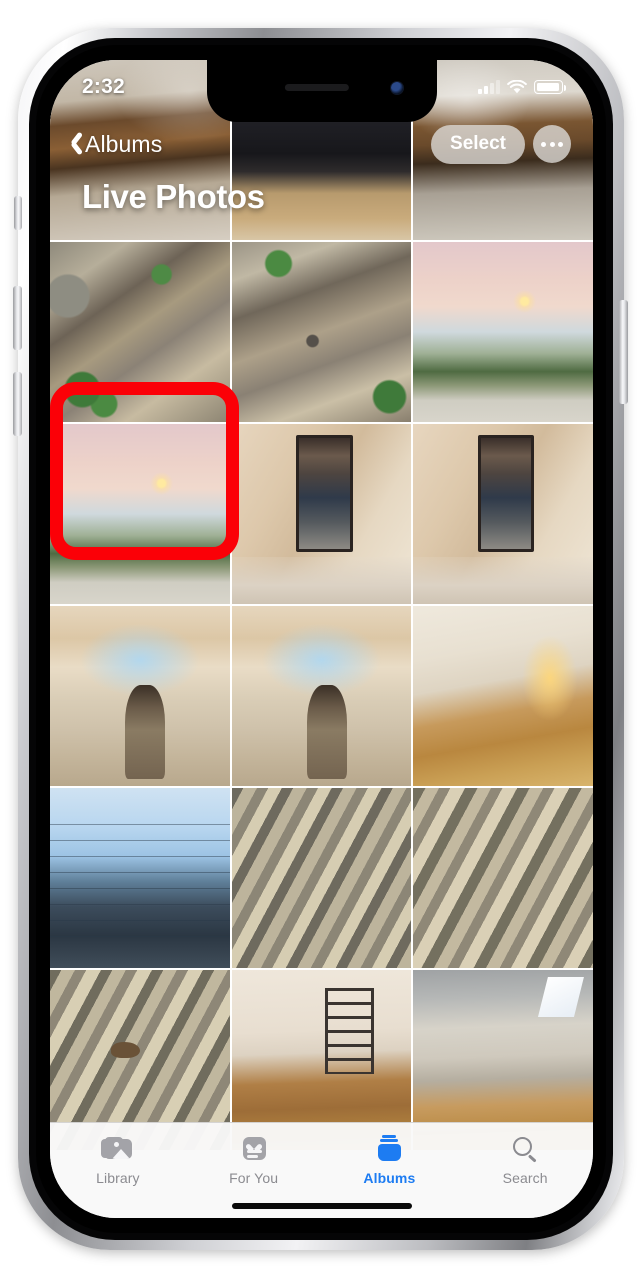  I want to click on attic-room-wave-photo-a, so click(140, 696).